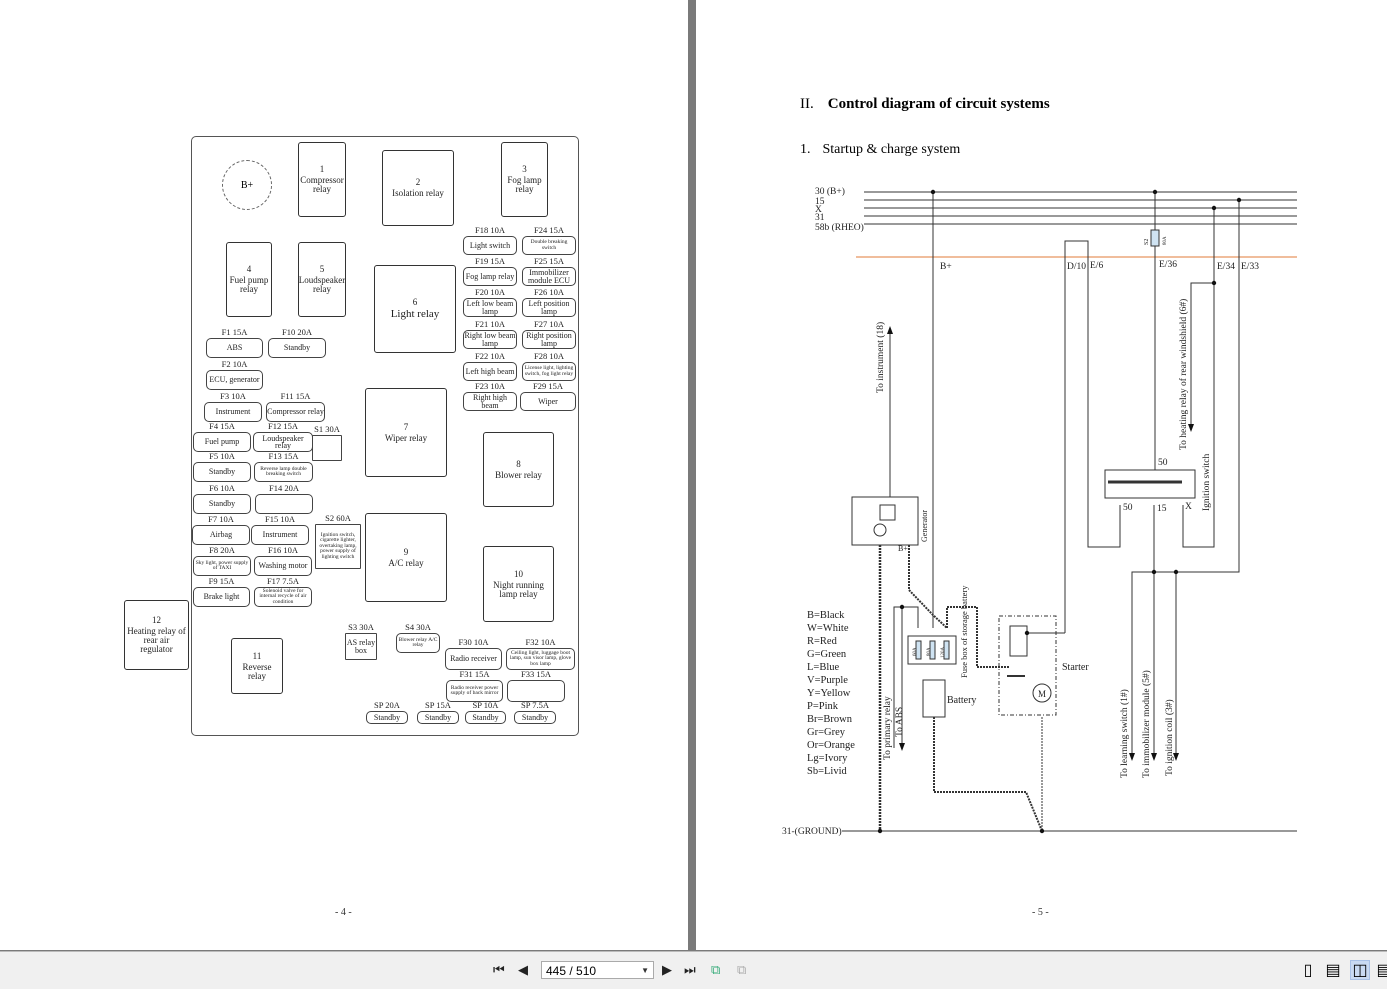  What do you see at coordinates (827, 680) in the screenshot?
I see `color-code: V=Purple` at bounding box center [827, 680].